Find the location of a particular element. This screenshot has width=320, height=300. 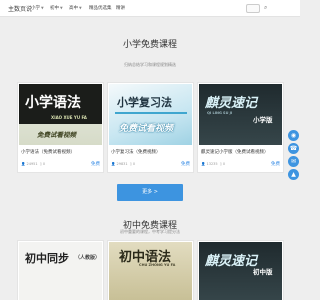

view-count: 29831 is located at coordinates (122, 164).